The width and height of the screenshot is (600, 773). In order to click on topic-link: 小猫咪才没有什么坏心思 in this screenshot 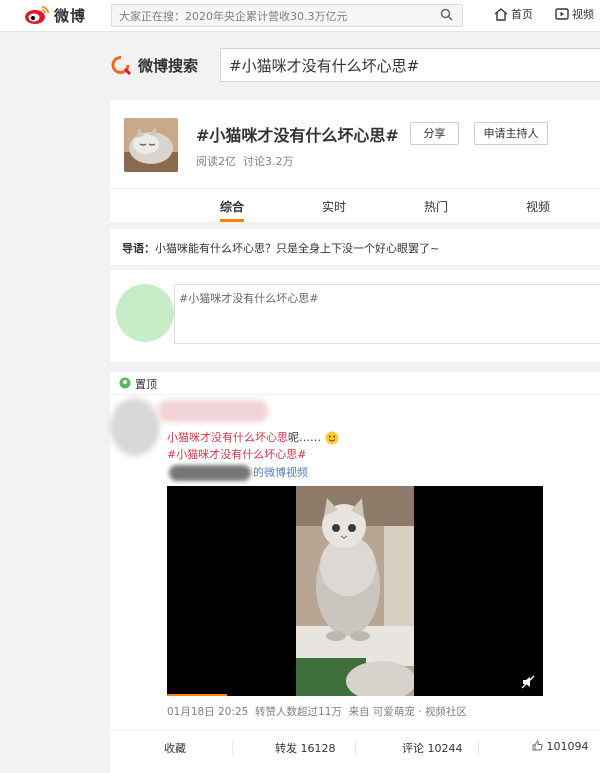, I will do `click(227, 437)`.